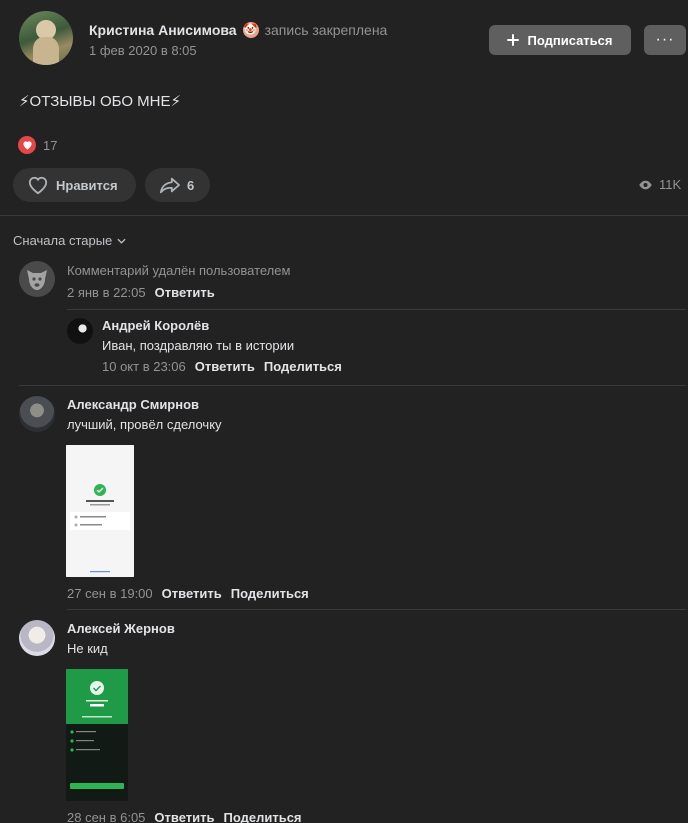 The width and height of the screenshot is (688, 823). I want to click on subscribe-label: Подписаться, so click(570, 40).